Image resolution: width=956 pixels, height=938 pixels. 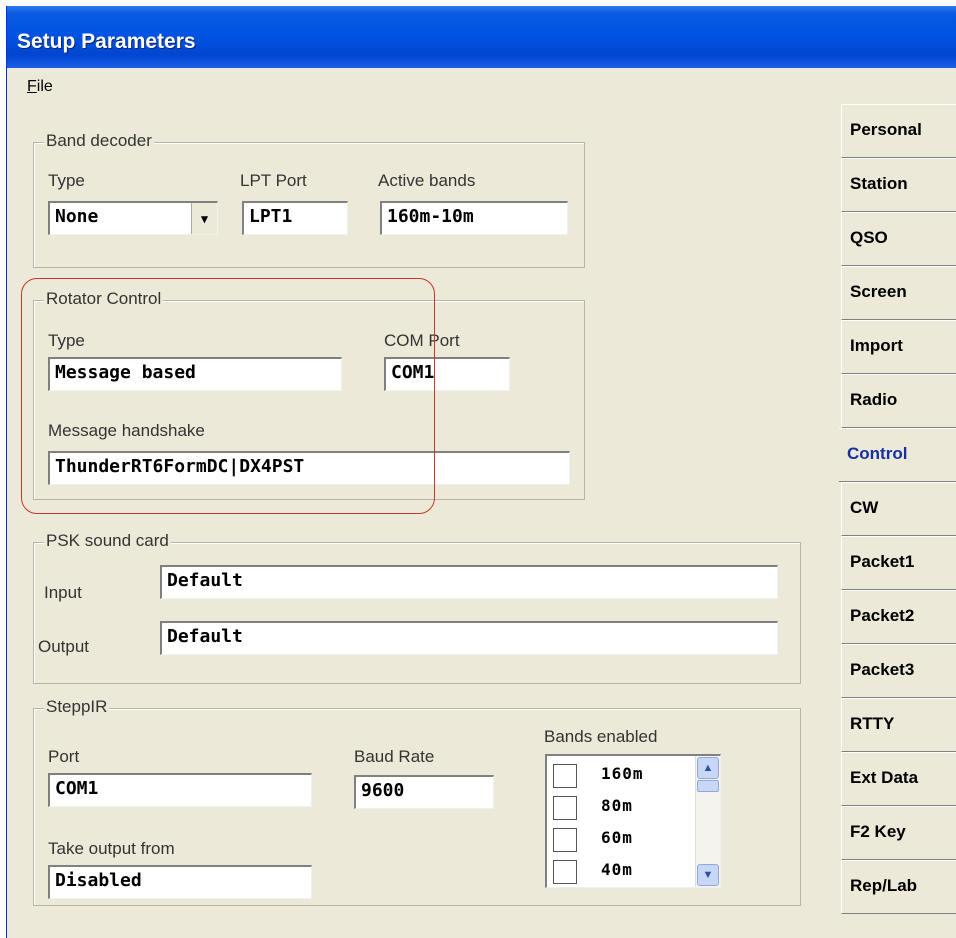 What do you see at coordinates (898, 347) in the screenshot?
I see `tab-import: Import` at bounding box center [898, 347].